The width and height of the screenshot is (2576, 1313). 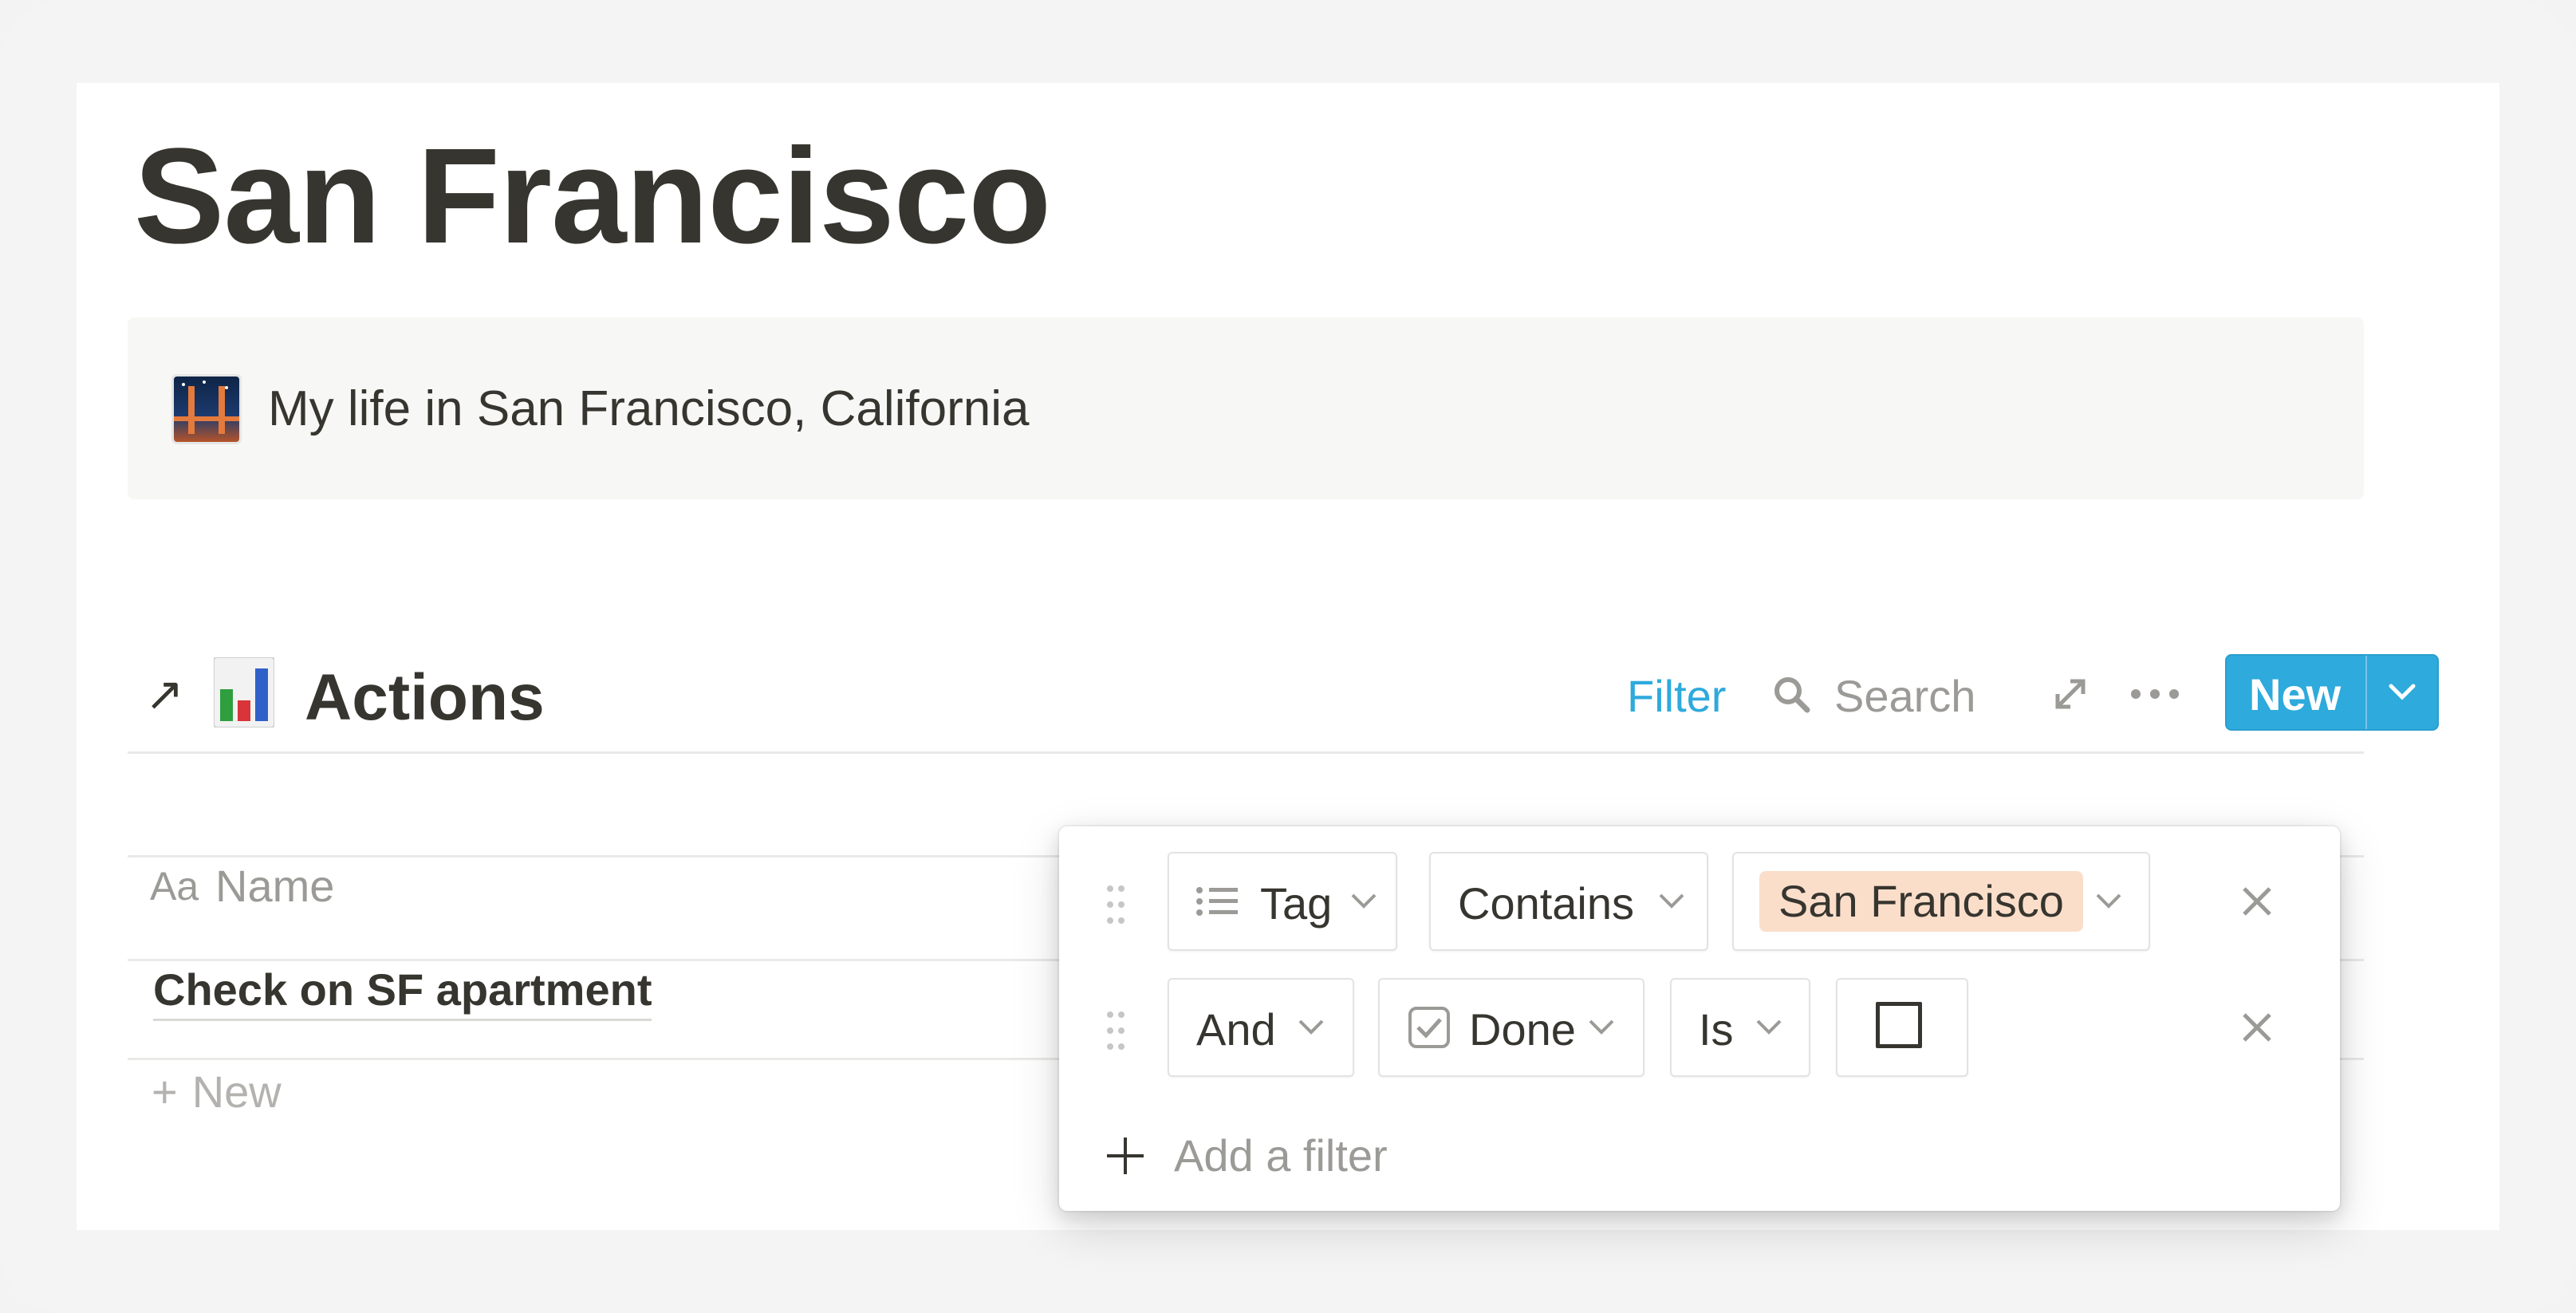 I want to click on filter-value-checkbox, so click(x=1899, y=1025).